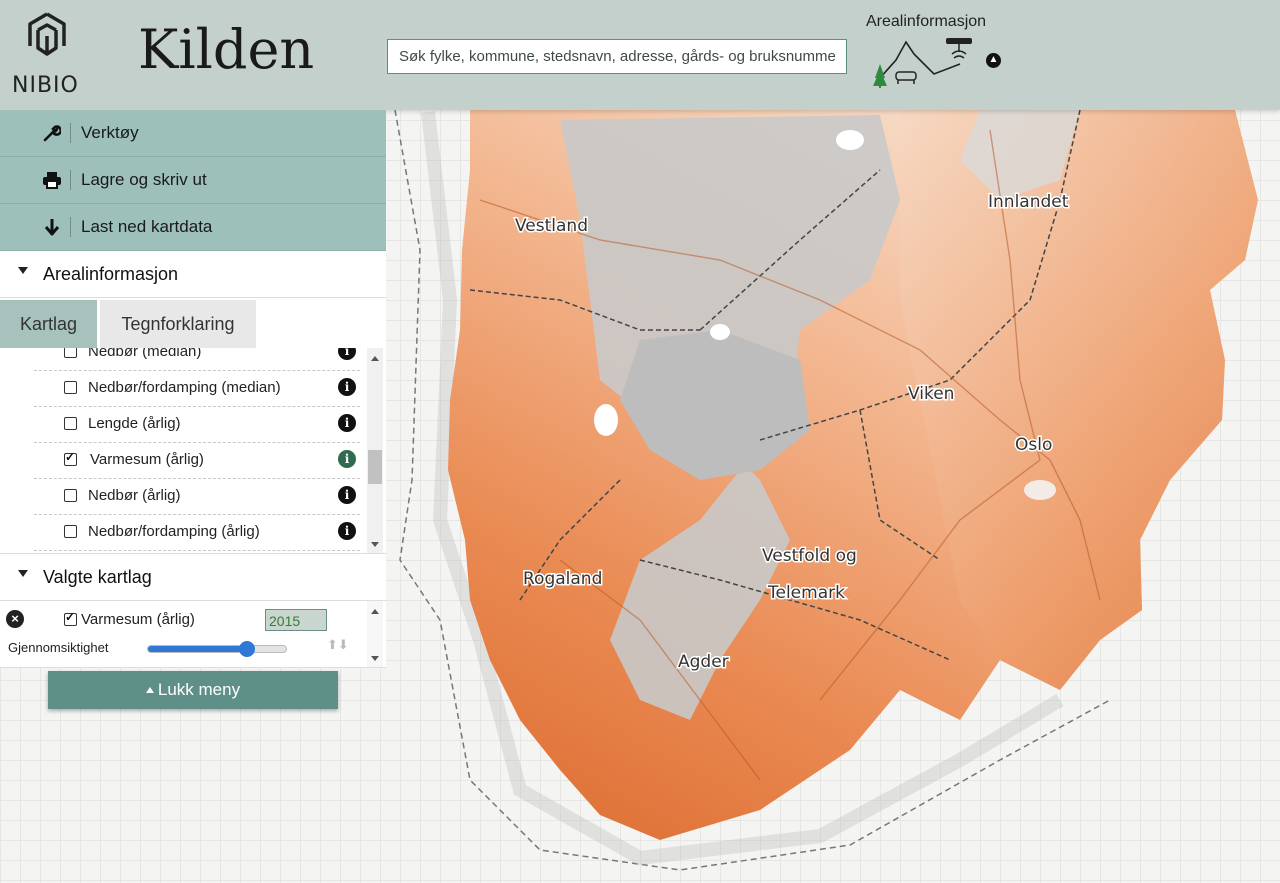 The height and width of the screenshot is (883, 1280). I want to click on layer-checkbox-checked, so click(70, 458).